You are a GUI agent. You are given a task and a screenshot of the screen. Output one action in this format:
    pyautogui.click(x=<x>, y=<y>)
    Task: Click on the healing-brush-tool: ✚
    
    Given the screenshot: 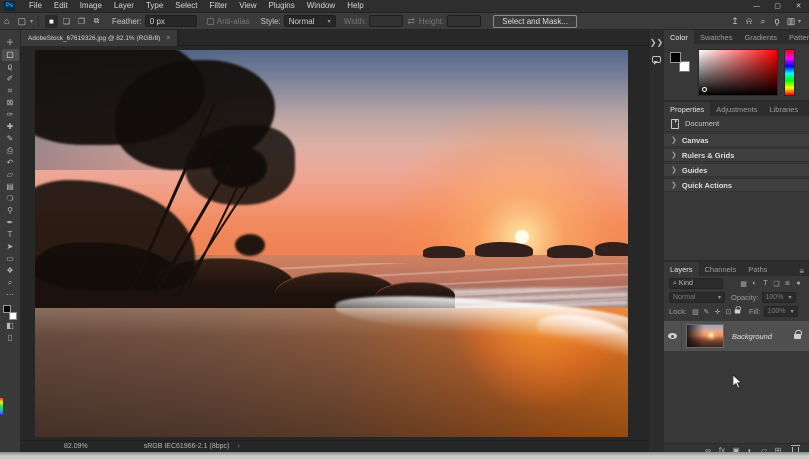 What is the action you would take?
    pyautogui.click(x=10, y=127)
    